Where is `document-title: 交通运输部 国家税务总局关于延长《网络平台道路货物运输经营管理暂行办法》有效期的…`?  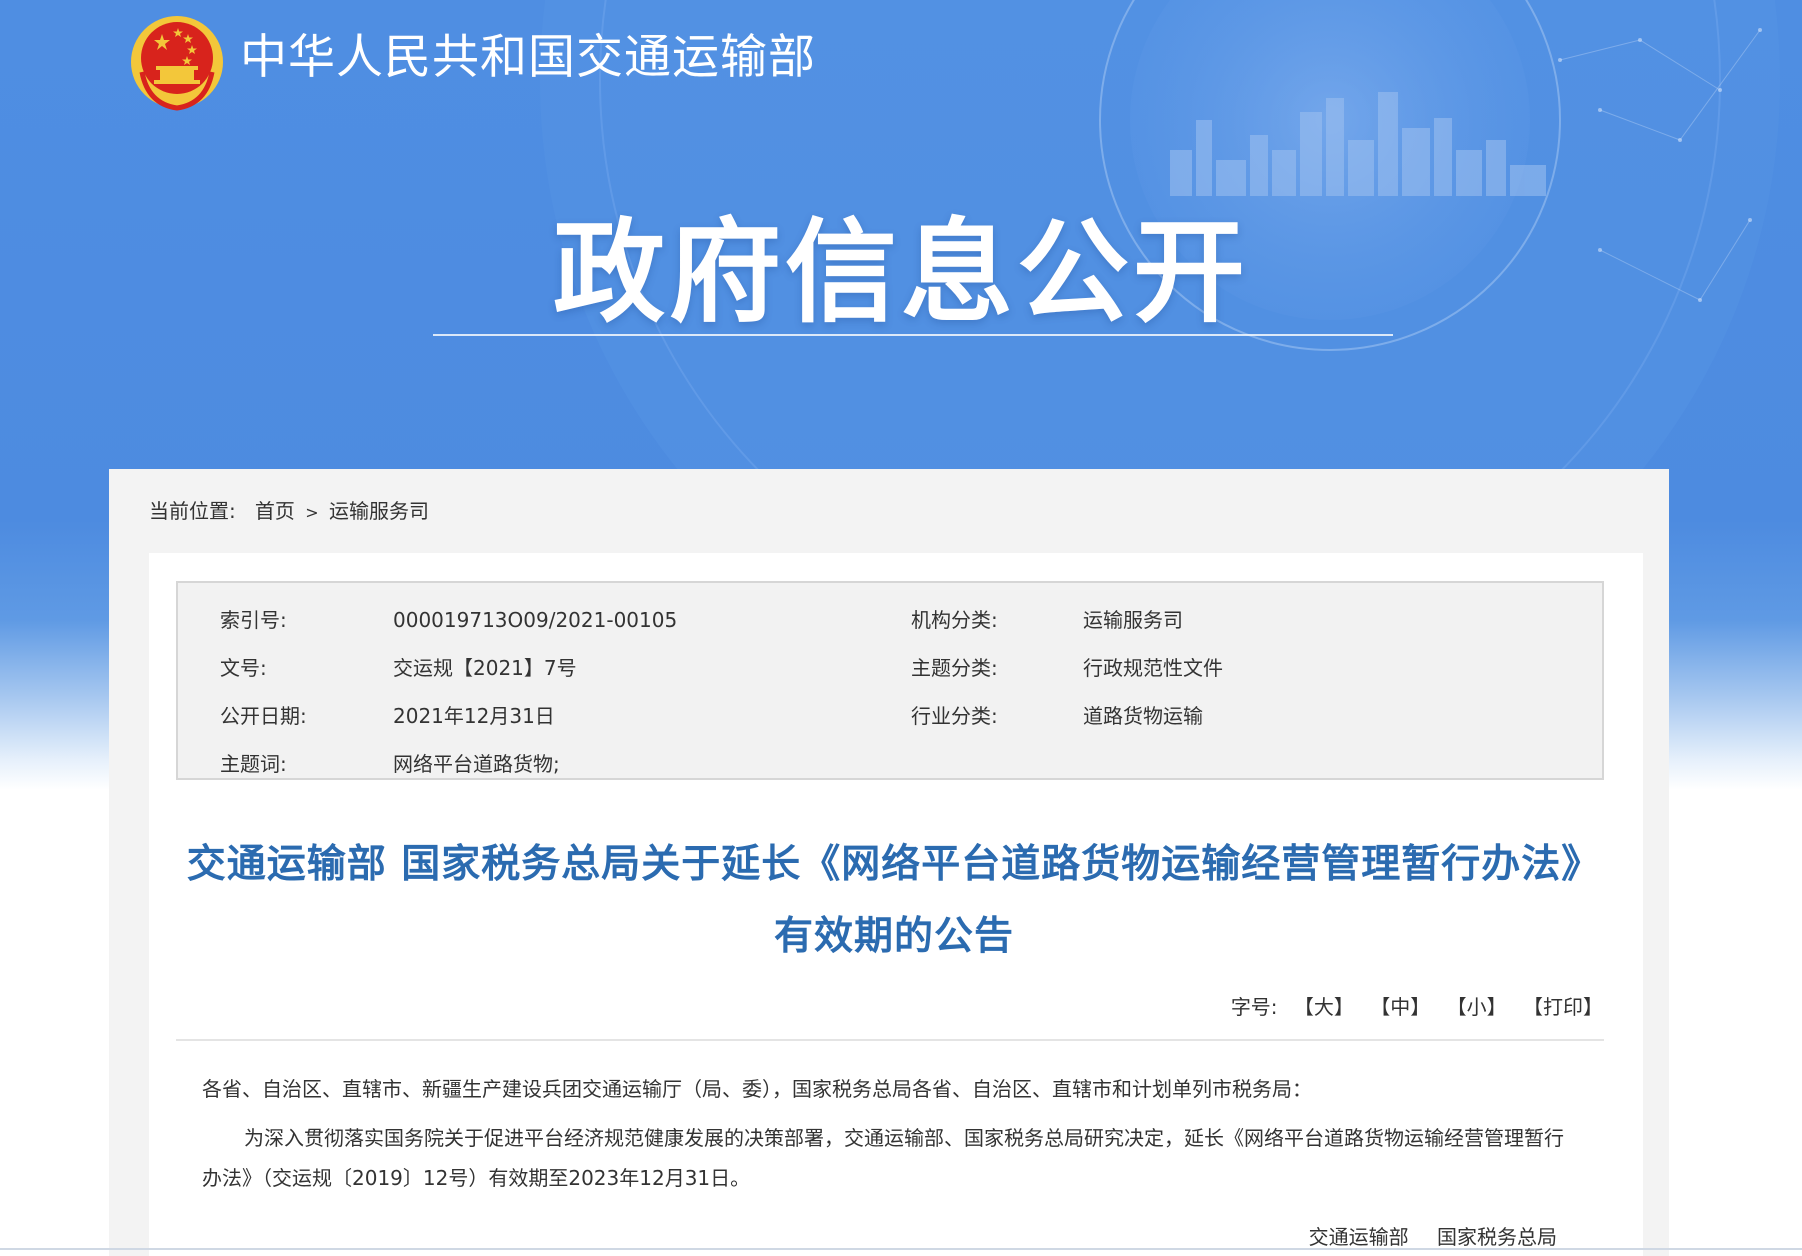
document-title: 交通运输部 国家税务总局关于延长《网络平台道路货物运输经营管理暂行办法》有效期的… is located at coordinates (894, 900).